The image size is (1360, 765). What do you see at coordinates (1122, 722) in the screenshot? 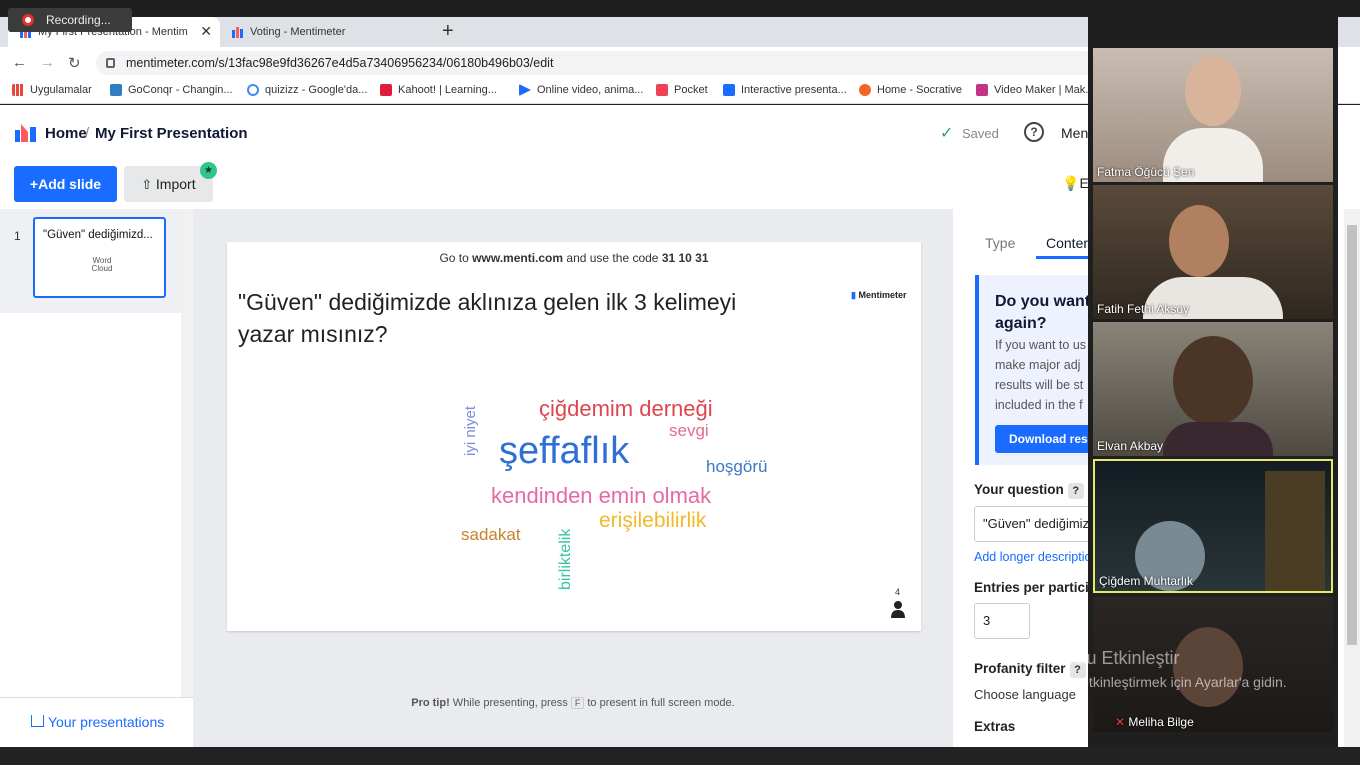
I see `muted-mic-icon: ✕` at bounding box center [1122, 722].